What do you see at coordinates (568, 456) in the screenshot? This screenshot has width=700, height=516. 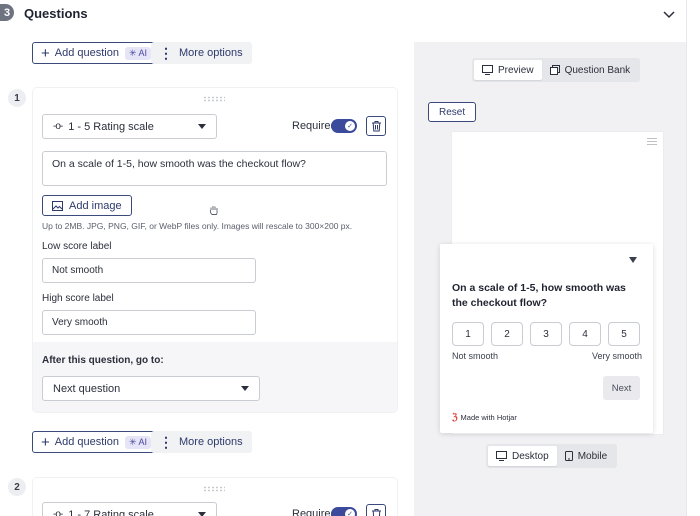 I see `mobile-icon` at bounding box center [568, 456].